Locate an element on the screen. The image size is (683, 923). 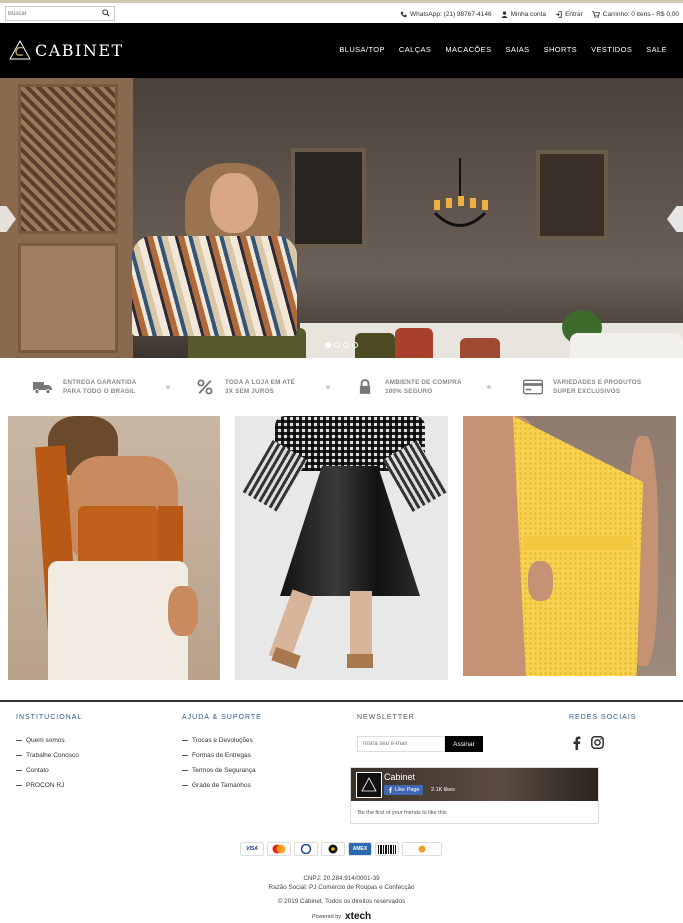
model-face is located at coordinates (234, 203).